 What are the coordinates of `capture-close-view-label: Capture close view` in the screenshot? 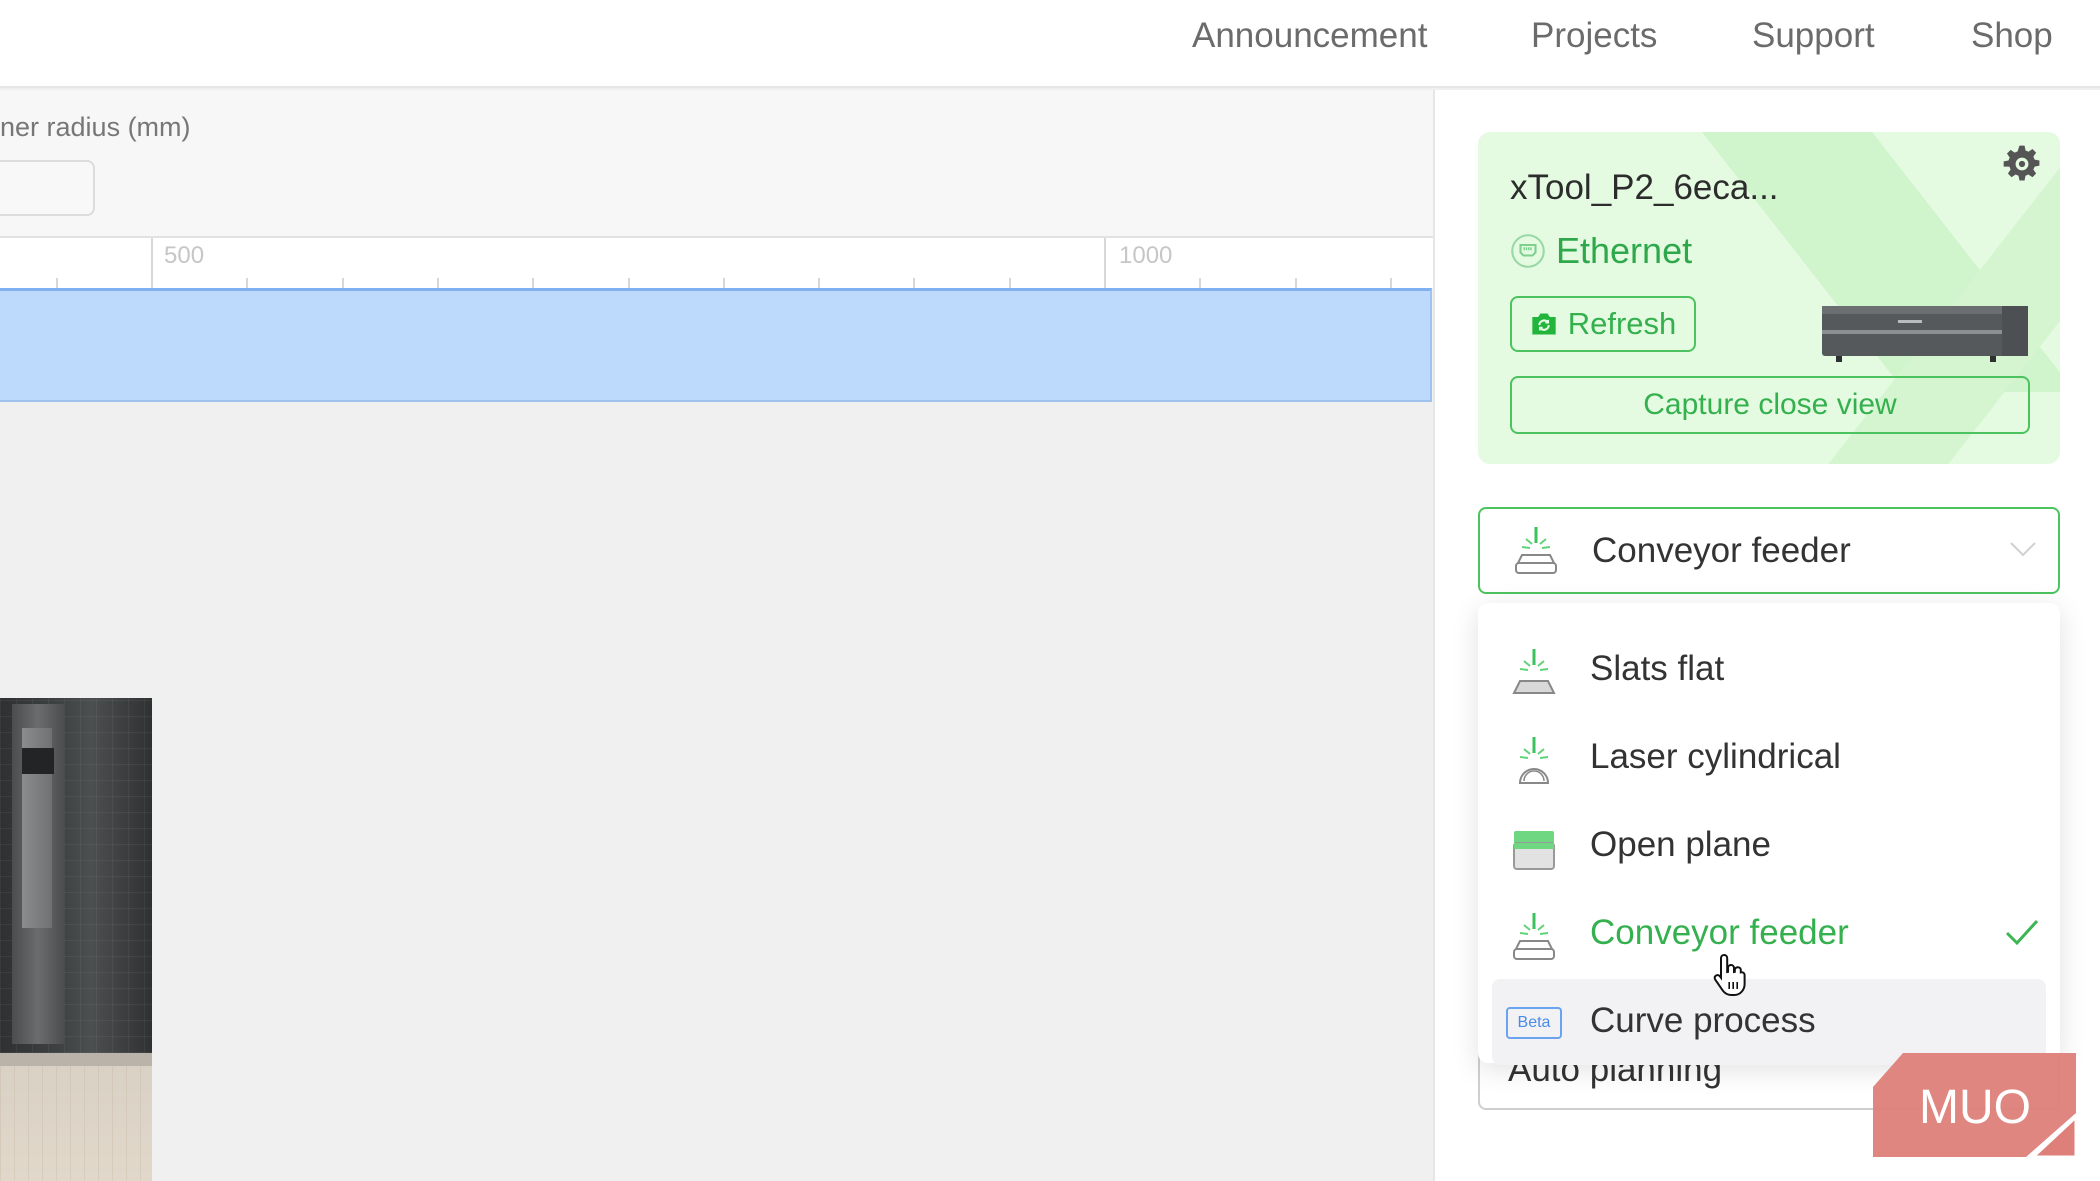 It's located at (1770, 404).